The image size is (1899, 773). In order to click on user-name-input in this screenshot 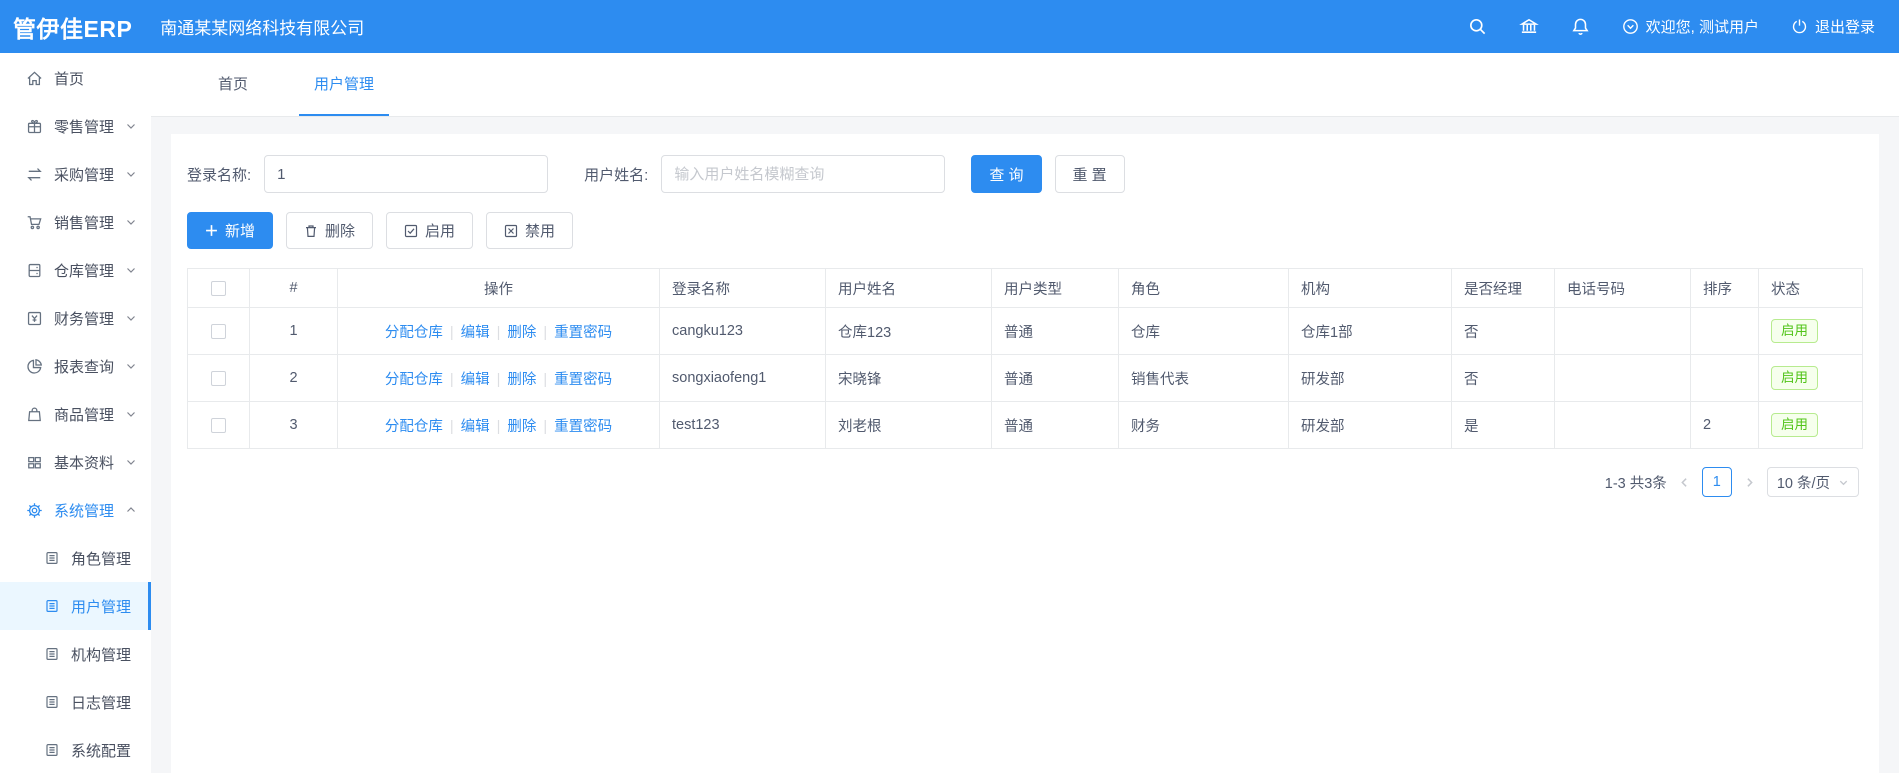, I will do `click(803, 174)`.